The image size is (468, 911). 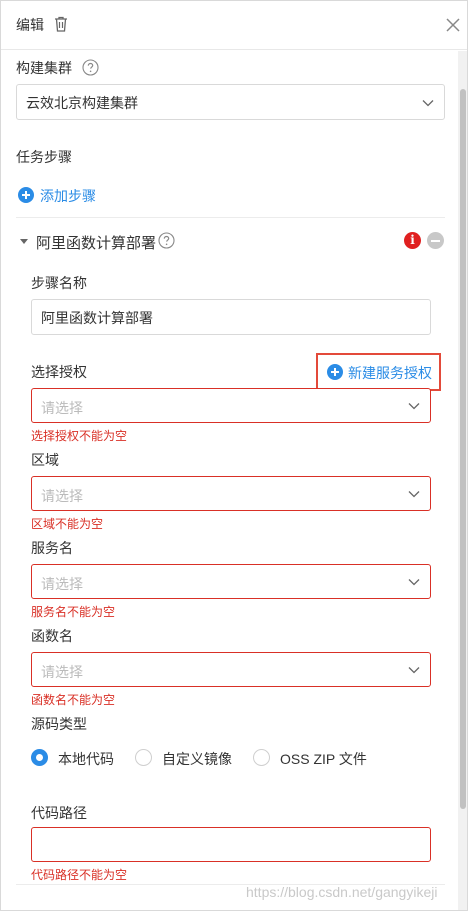 I want to click on build-cluster-select: 云效北京构建集群, so click(x=230, y=102).